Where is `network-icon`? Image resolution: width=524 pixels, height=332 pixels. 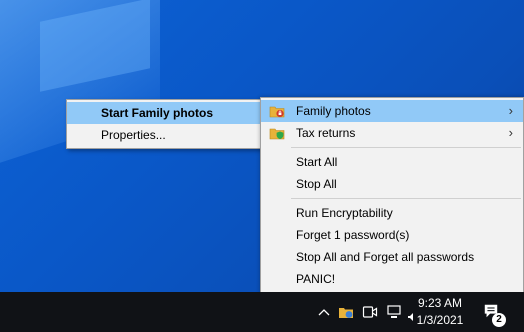 network-icon is located at coordinates (394, 312).